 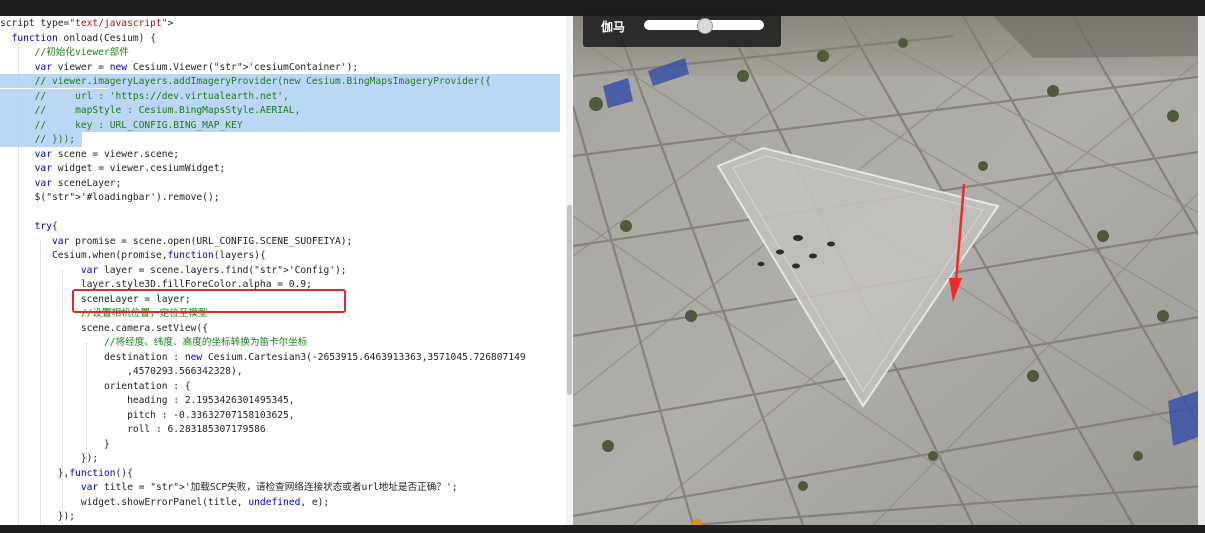 What do you see at coordinates (113, 169) in the screenshot?
I see `code-line: var widget = viewer.cesiumWidget;` at bounding box center [113, 169].